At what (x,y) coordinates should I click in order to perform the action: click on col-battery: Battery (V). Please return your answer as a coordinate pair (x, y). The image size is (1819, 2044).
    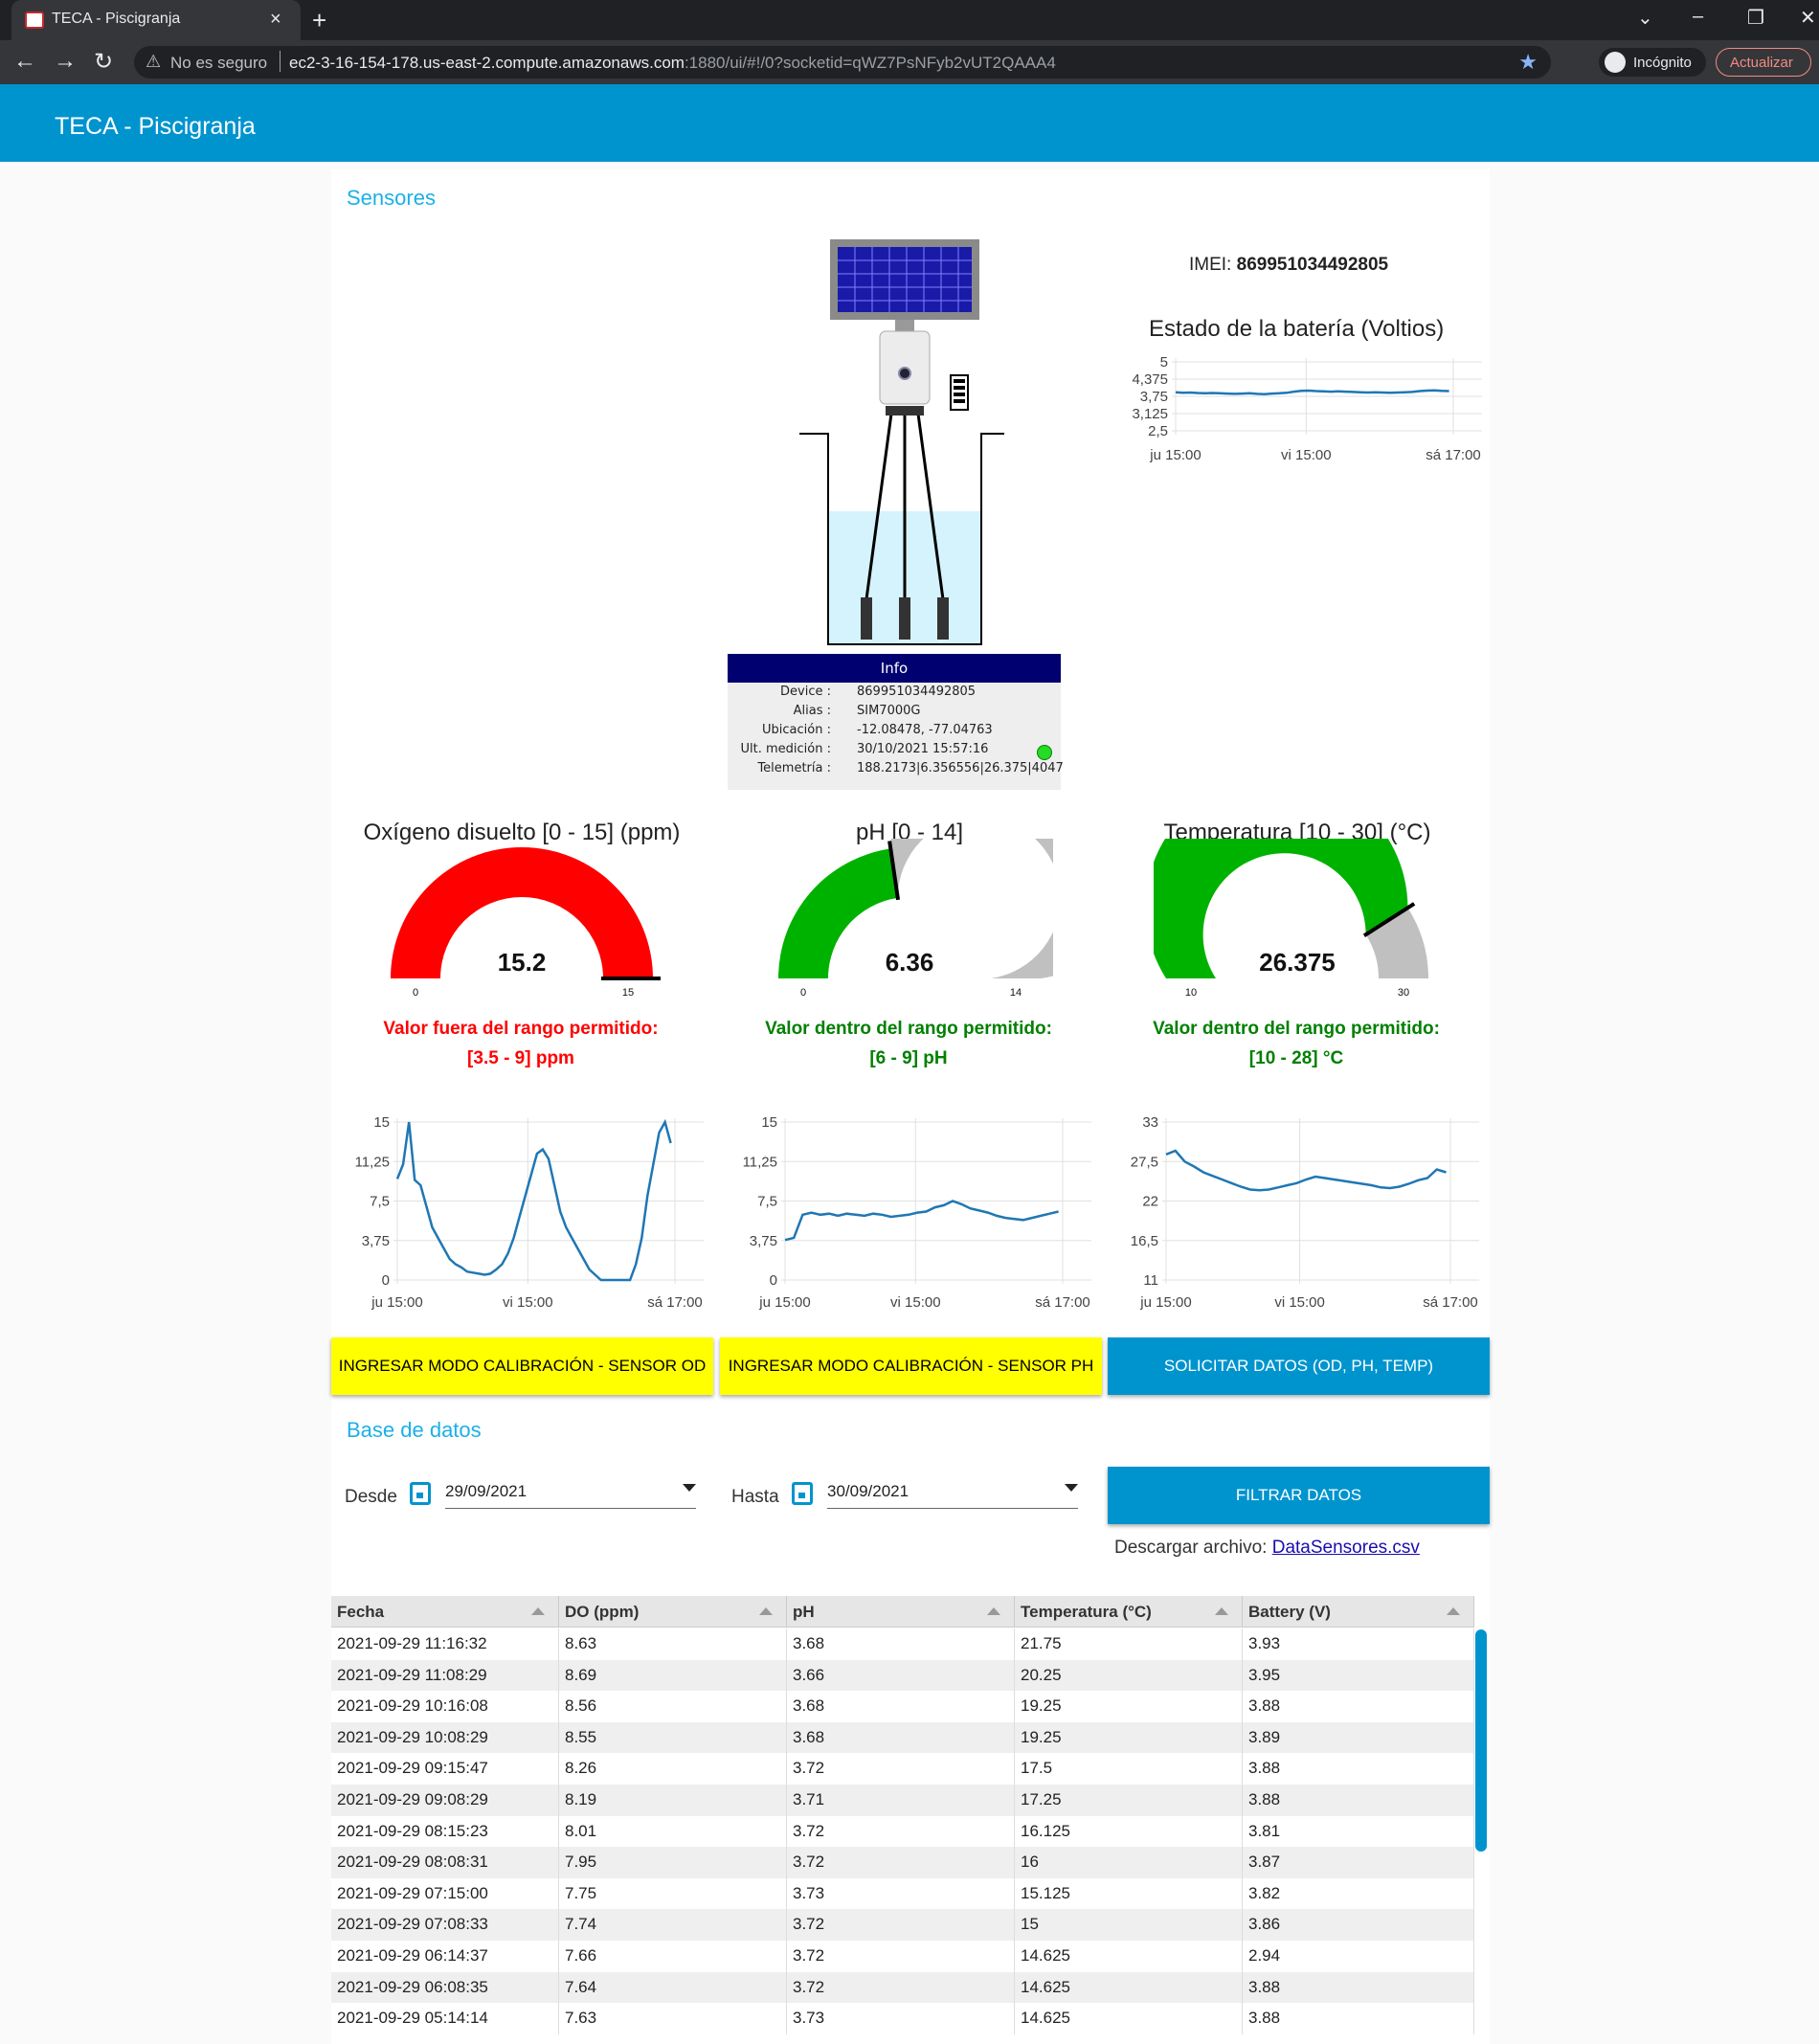
    Looking at the image, I should click on (1358, 1612).